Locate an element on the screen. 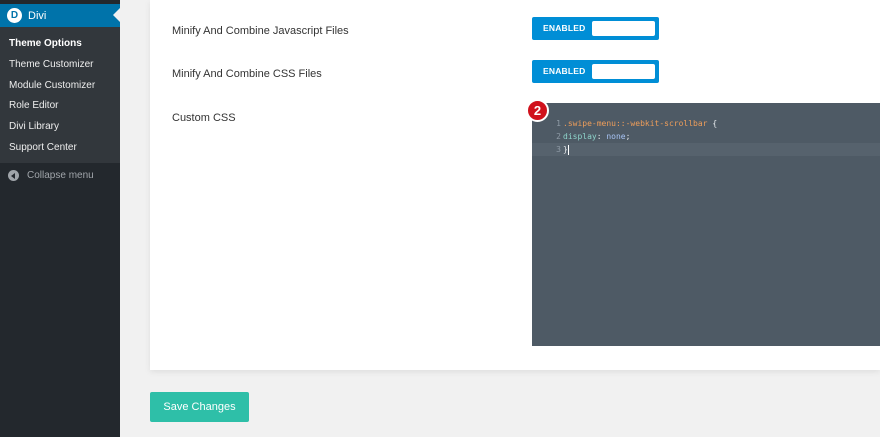 The image size is (880, 437). css-property: display is located at coordinates (580, 136).